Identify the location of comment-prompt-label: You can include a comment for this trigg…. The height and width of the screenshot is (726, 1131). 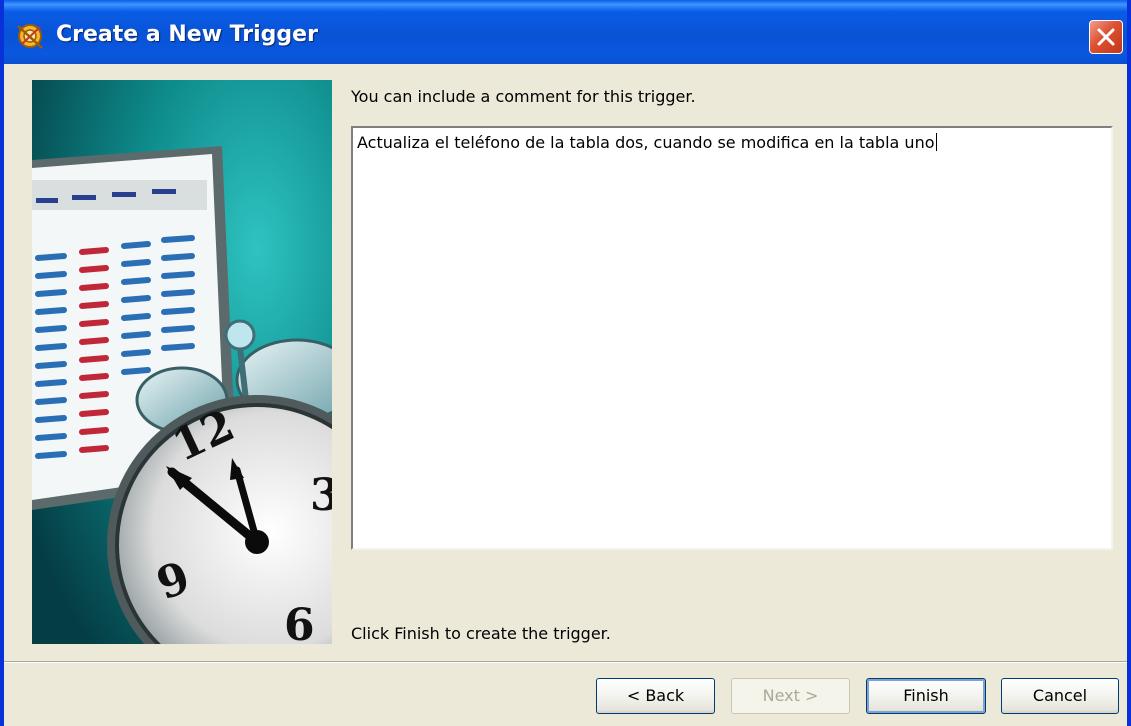
(523, 96).